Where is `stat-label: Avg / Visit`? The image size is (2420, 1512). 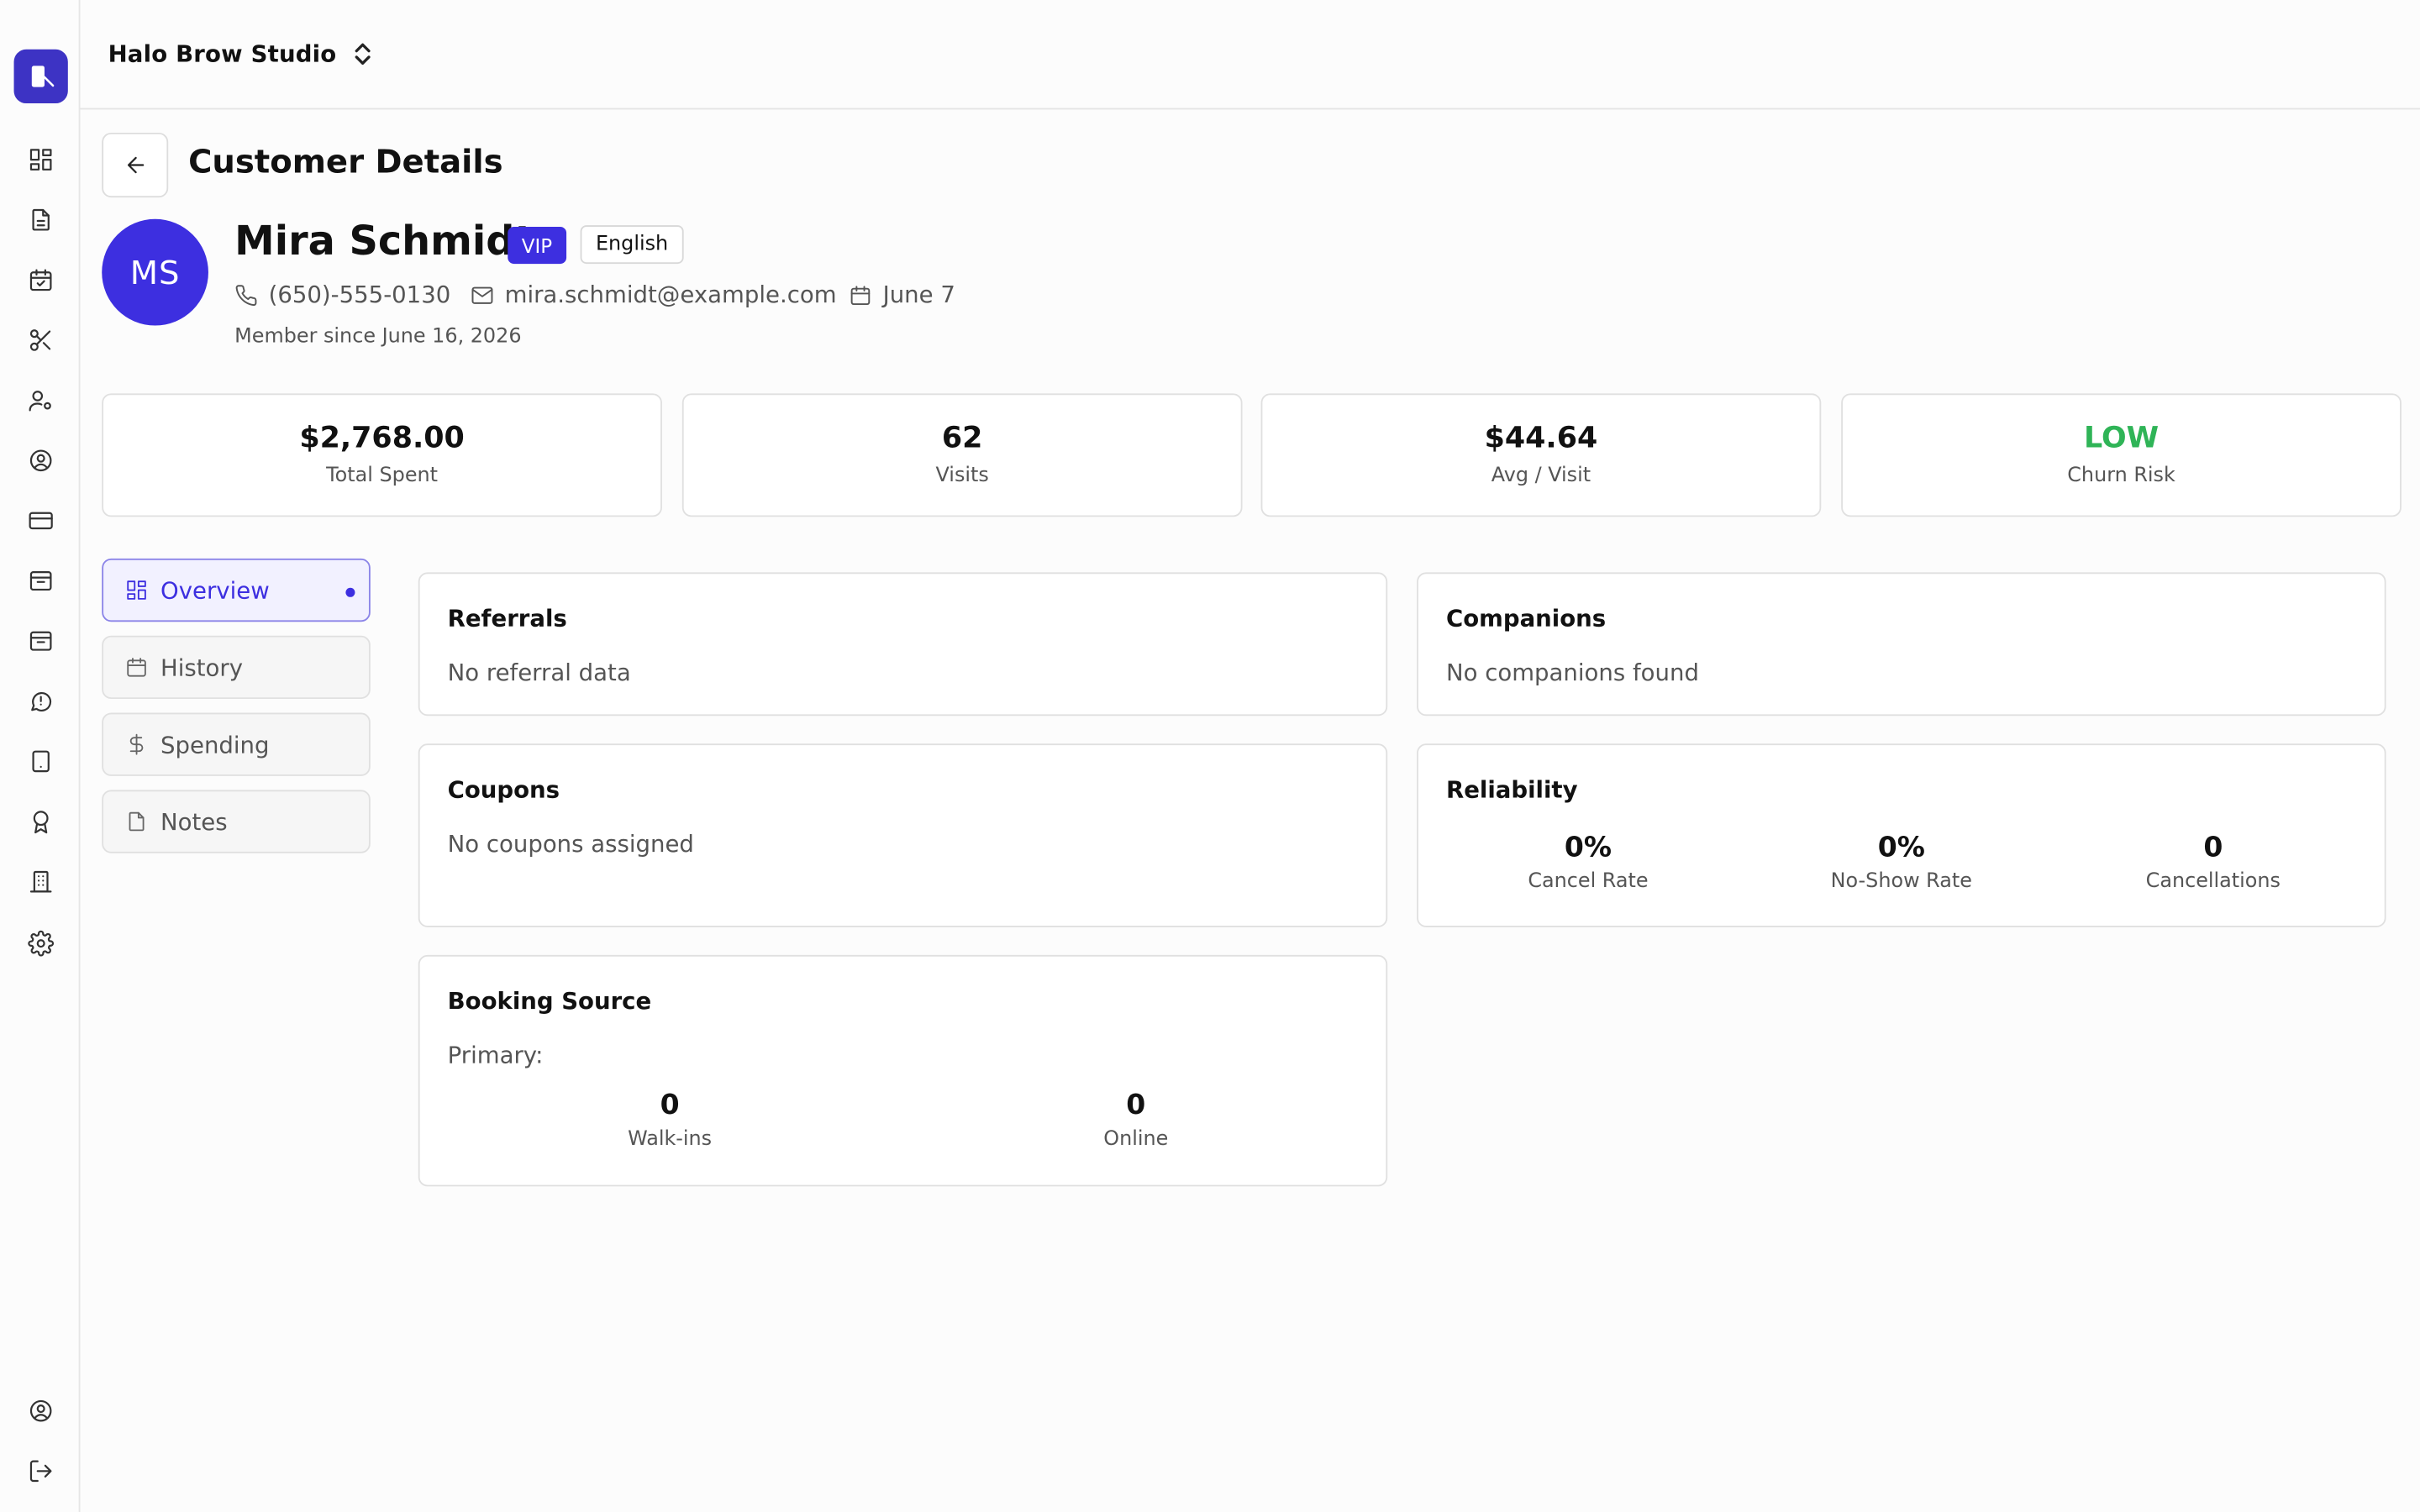
stat-label: Avg / Visit is located at coordinates (1541, 476).